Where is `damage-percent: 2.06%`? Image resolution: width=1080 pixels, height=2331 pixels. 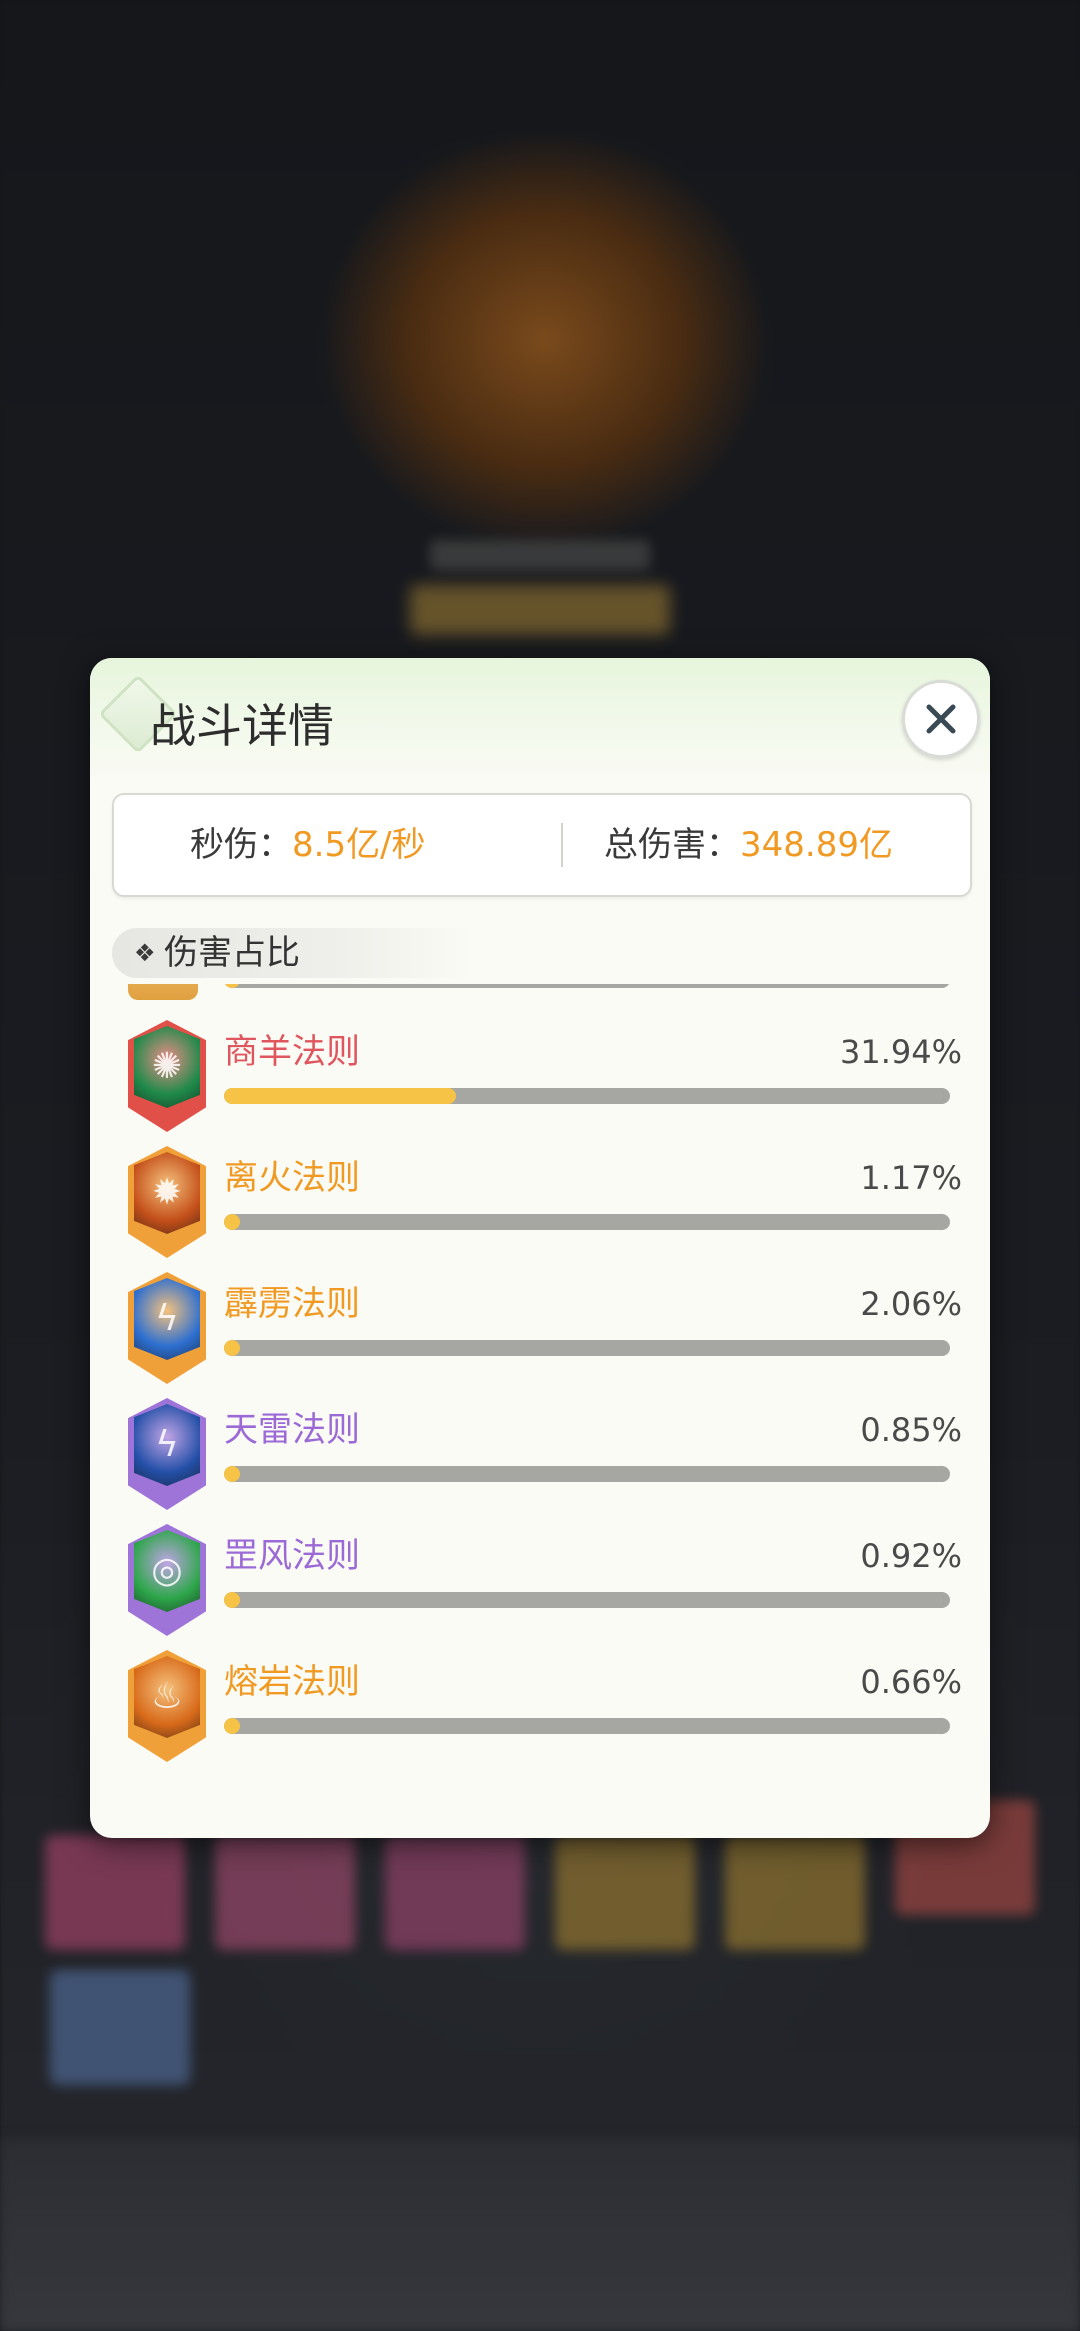 damage-percent: 2.06% is located at coordinates (911, 1304).